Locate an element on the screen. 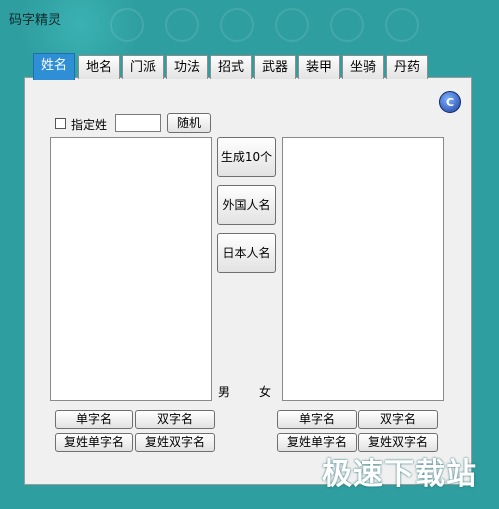 The image size is (499, 509). tab-armor: 装甲 is located at coordinates (319, 67).